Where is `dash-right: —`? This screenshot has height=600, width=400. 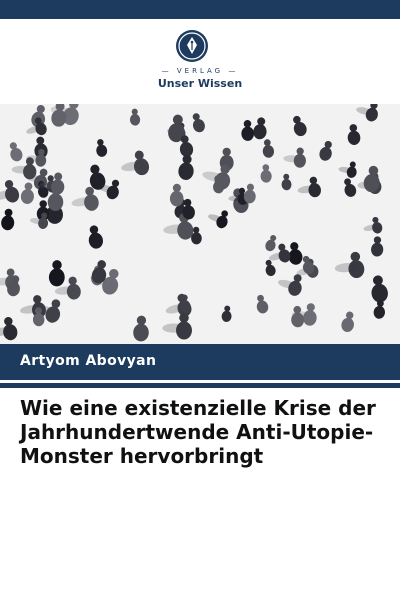 dash-right: — is located at coordinates (231, 71).